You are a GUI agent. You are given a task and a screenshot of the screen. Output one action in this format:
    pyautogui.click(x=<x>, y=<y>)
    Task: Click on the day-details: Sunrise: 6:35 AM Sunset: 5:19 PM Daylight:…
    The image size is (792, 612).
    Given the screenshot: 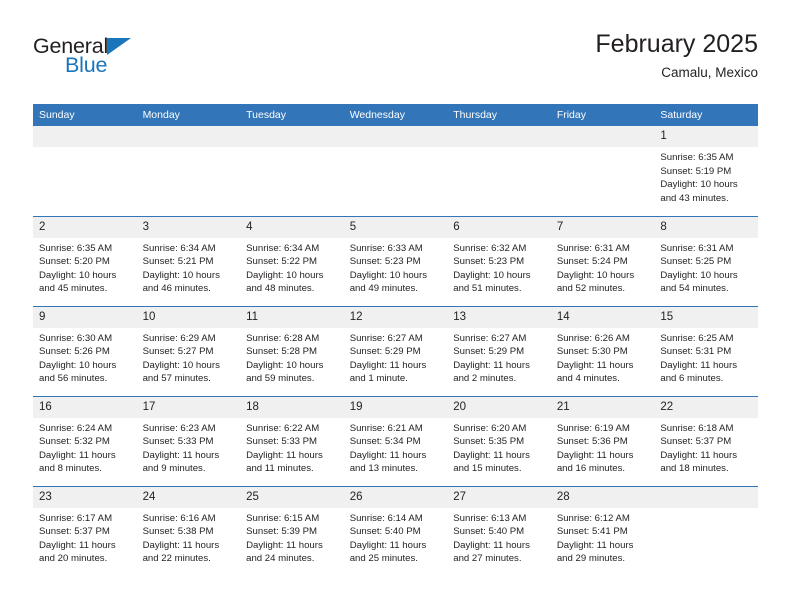 What is the action you would take?
    pyautogui.click(x=706, y=176)
    